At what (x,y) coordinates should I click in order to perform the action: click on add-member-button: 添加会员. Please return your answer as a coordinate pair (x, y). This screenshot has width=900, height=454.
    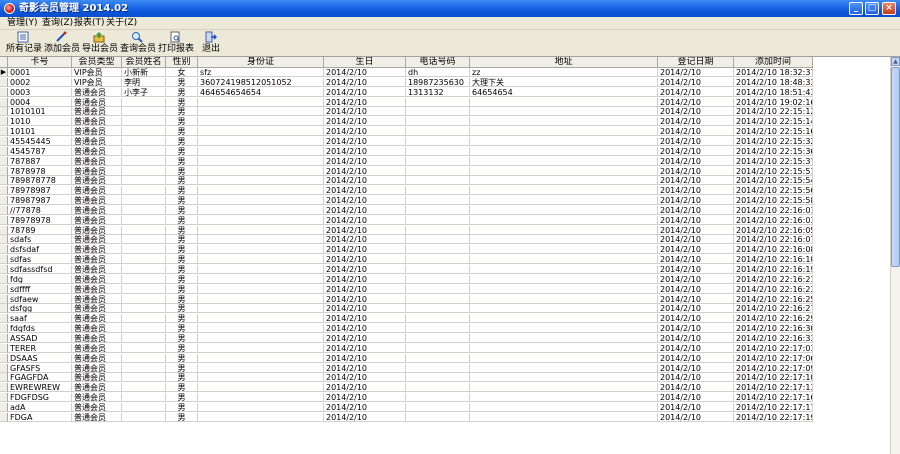
    Looking at the image, I should click on (62, 43).